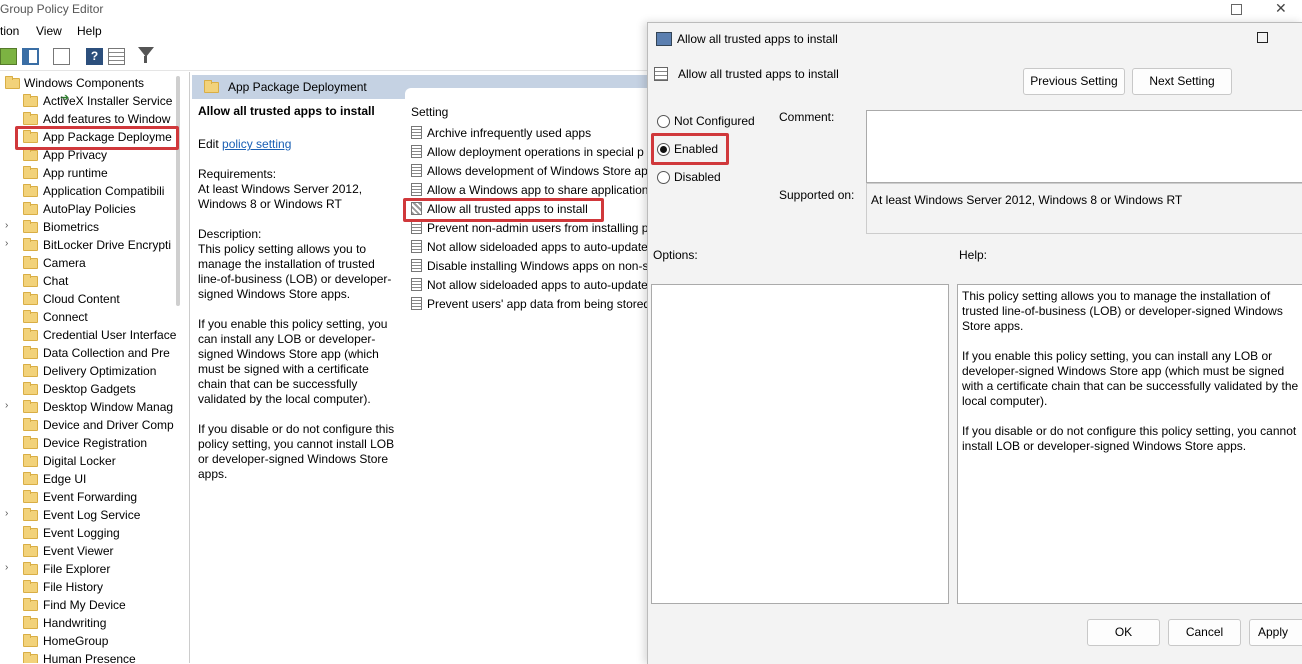 The height and width of the screenshot is (664, 1302). What do you see at coordinates (9, 31) in the screenshot?
I see `menu-action: tion` at bounding box center [9, 31].